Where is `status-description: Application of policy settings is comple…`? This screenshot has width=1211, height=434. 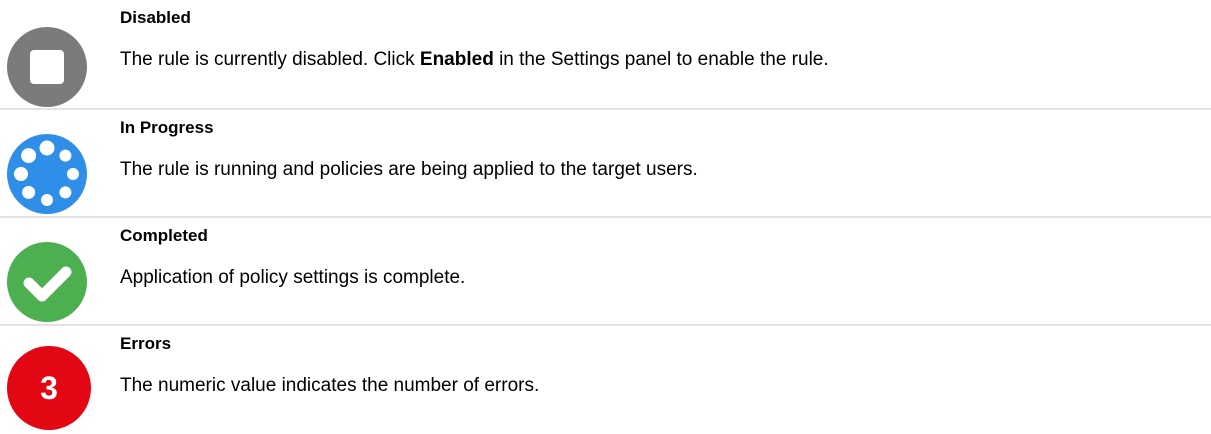 status-description: Application of policy settings is comple… is located at coordinates (293, 277).